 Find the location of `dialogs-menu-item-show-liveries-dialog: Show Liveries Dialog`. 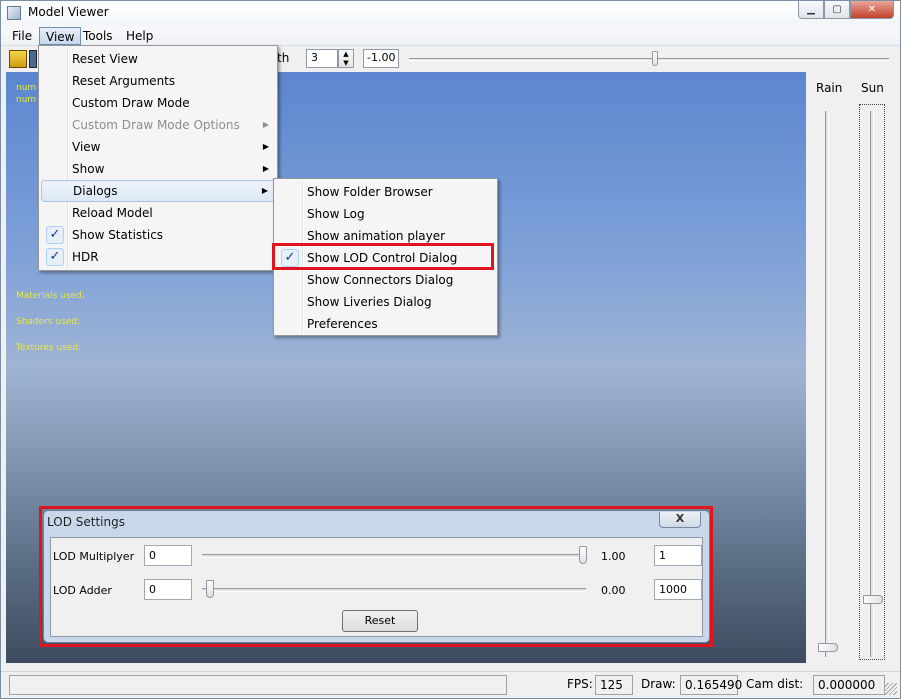

dialogs-menu-item-show-liveries-dialog: Show Liveries Dialog is located at coordinates (385, 302).